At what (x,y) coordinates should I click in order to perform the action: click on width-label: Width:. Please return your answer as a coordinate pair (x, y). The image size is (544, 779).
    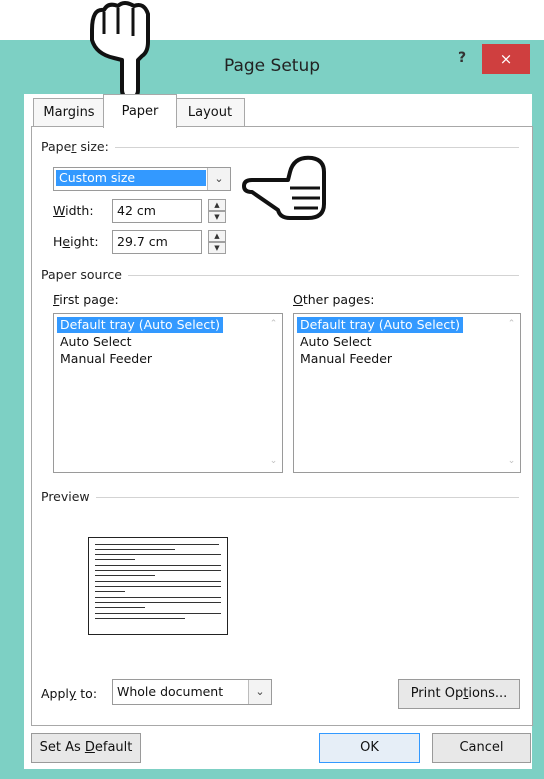
    Looking at the image, I should click on (73, 210).